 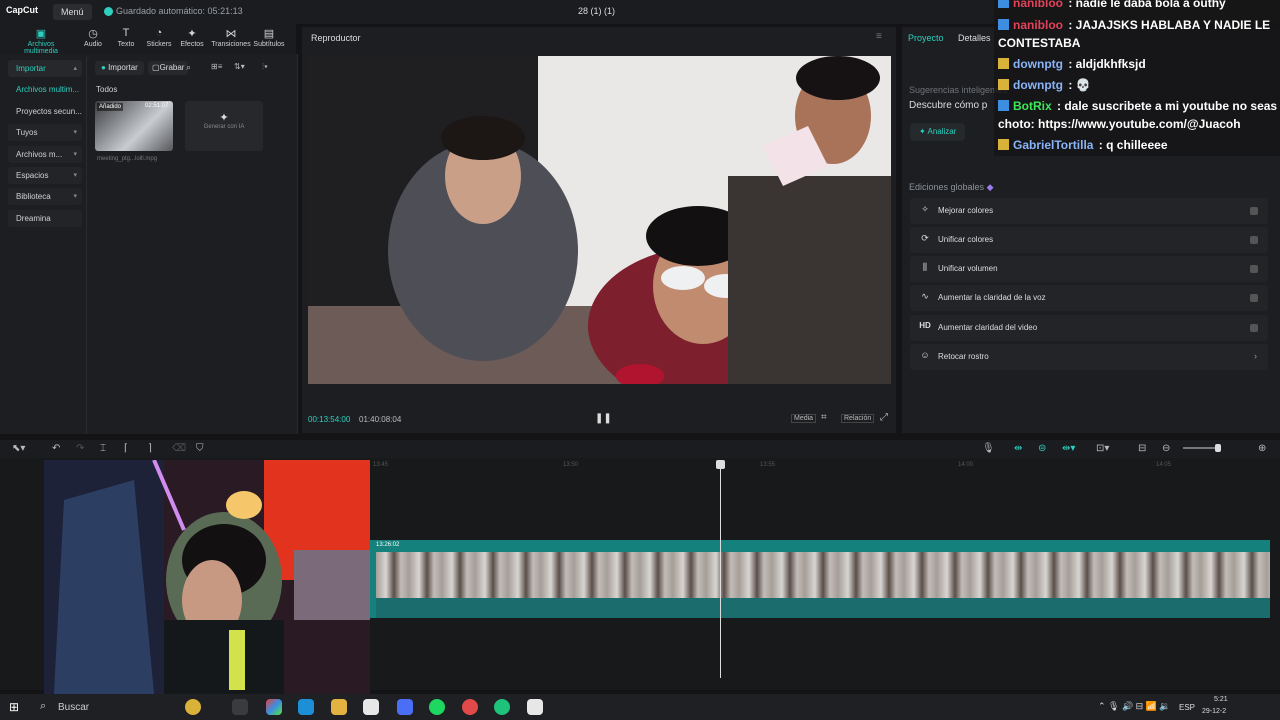 What do you see at coordinates (804, 418) in the screenshot?
I see `media-button: Media` at bounding box center [804, 418].